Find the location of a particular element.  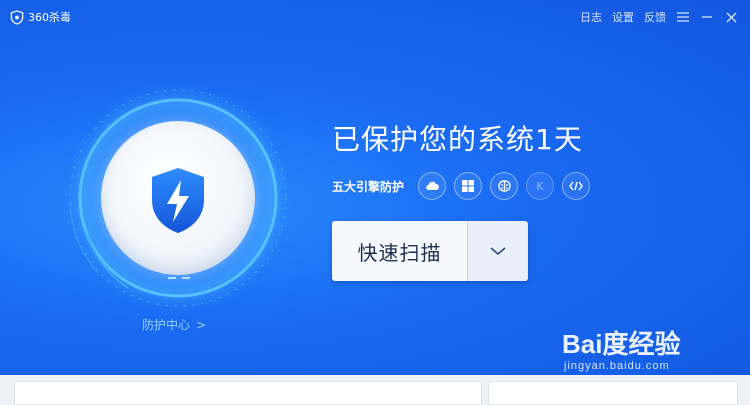

bottom-panel is located at coordinates (375, 390).